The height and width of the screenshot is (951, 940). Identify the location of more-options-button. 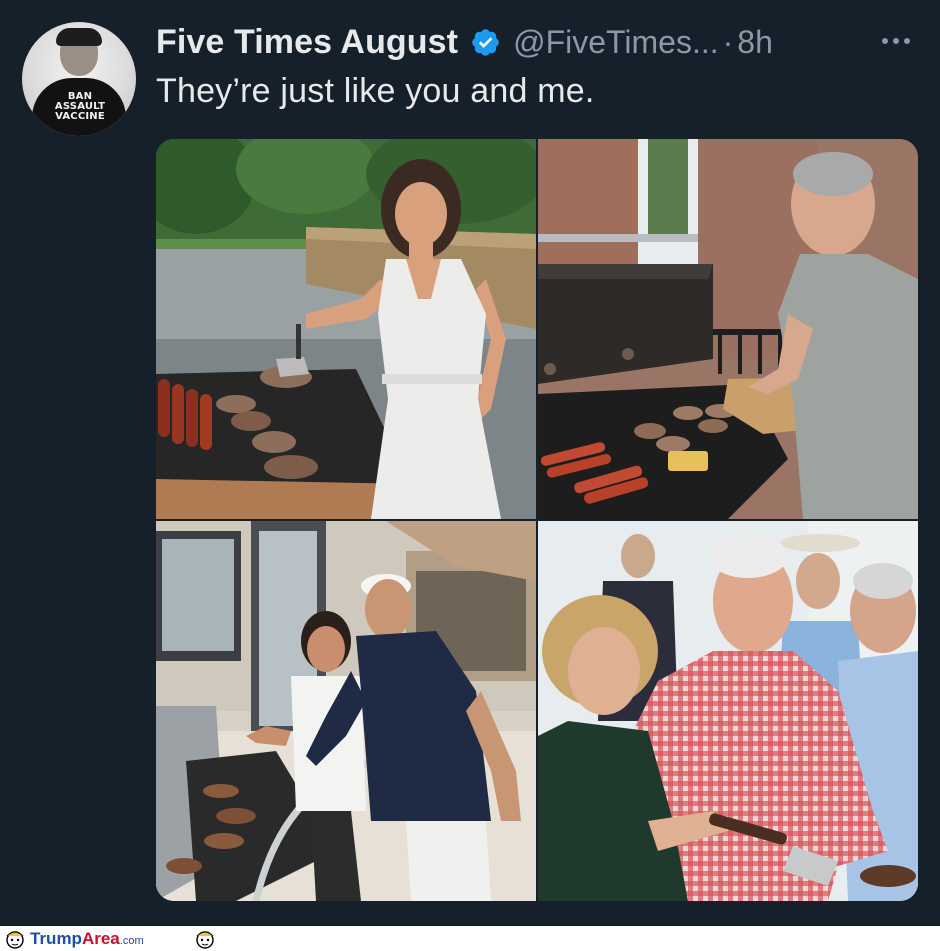
(896, 41).